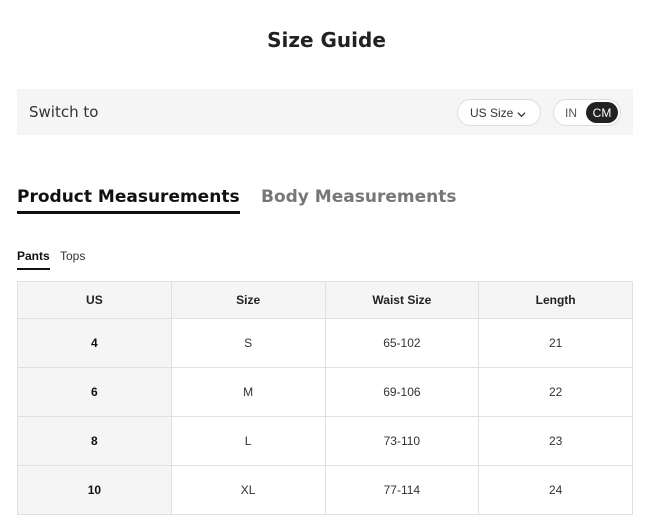 This screenshot has width=653, height=524. Describe the element at coordinates (402, 343) in the screenshot. I see `table-cell-waist: 65-102` at that location.